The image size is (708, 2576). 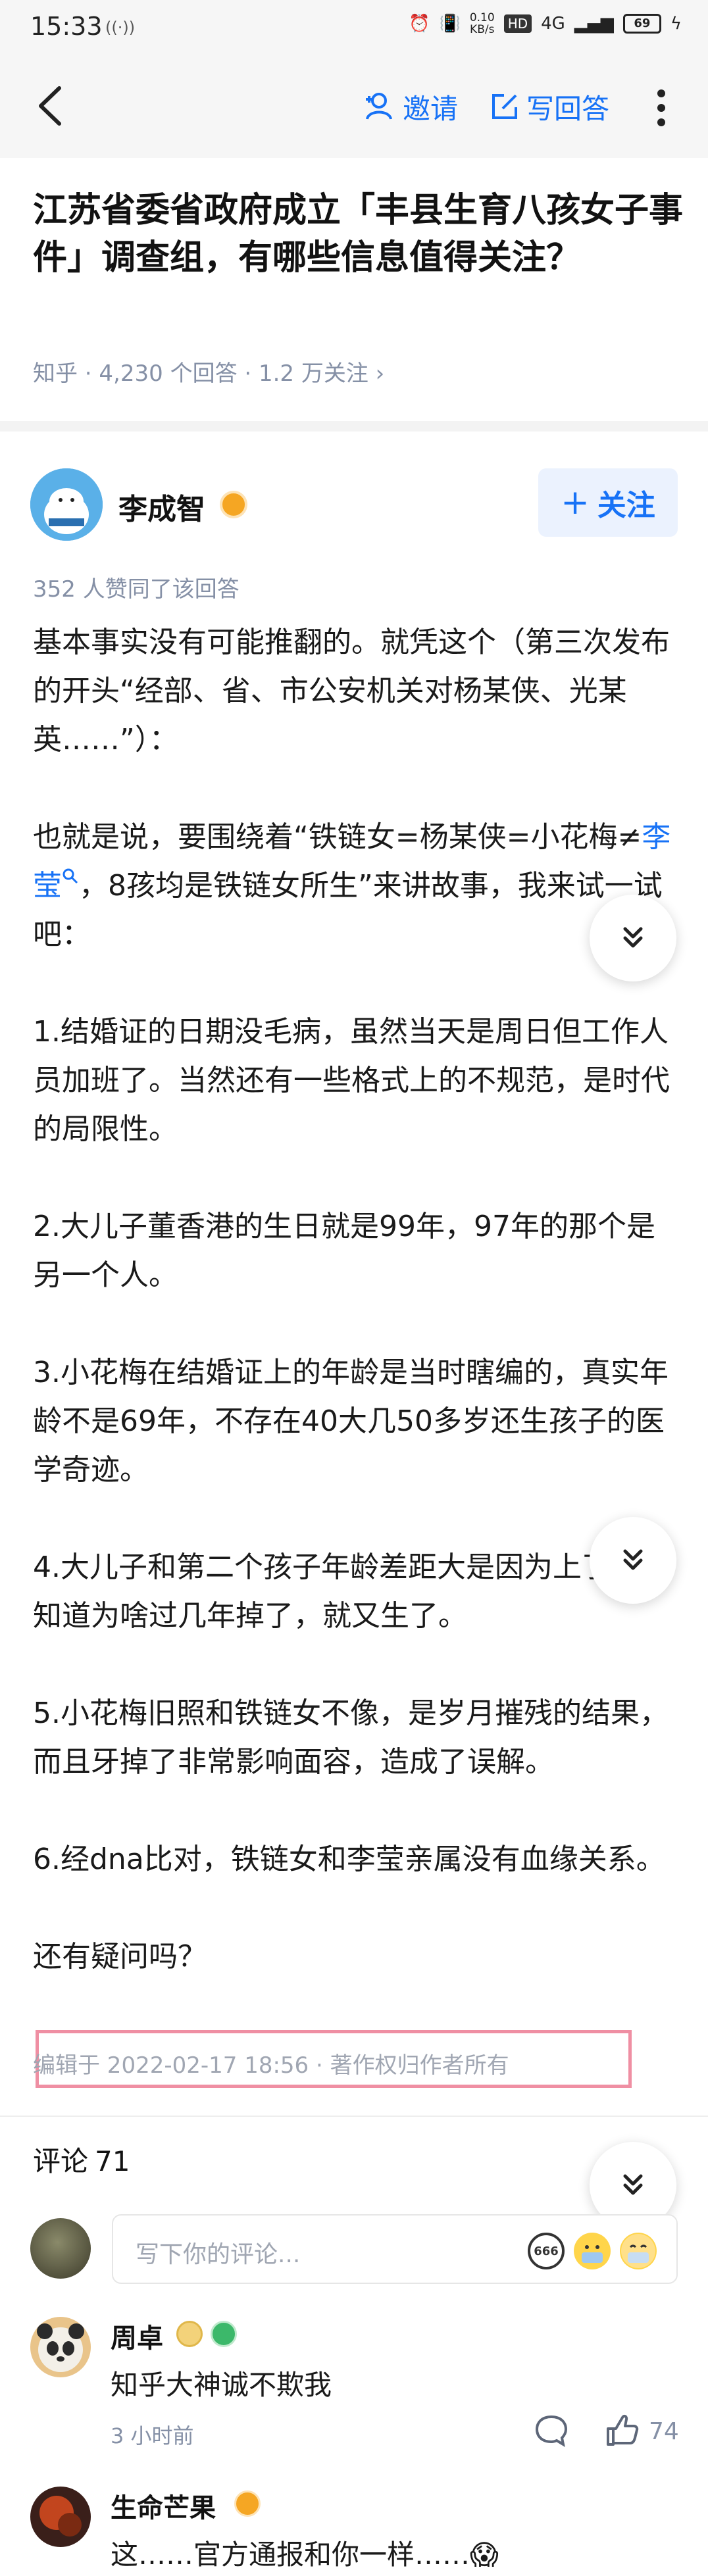 What do you see at coordinates (664, 2431) in the screenshot?
I see `like-count: 74` at bounding box center [664, 2431].